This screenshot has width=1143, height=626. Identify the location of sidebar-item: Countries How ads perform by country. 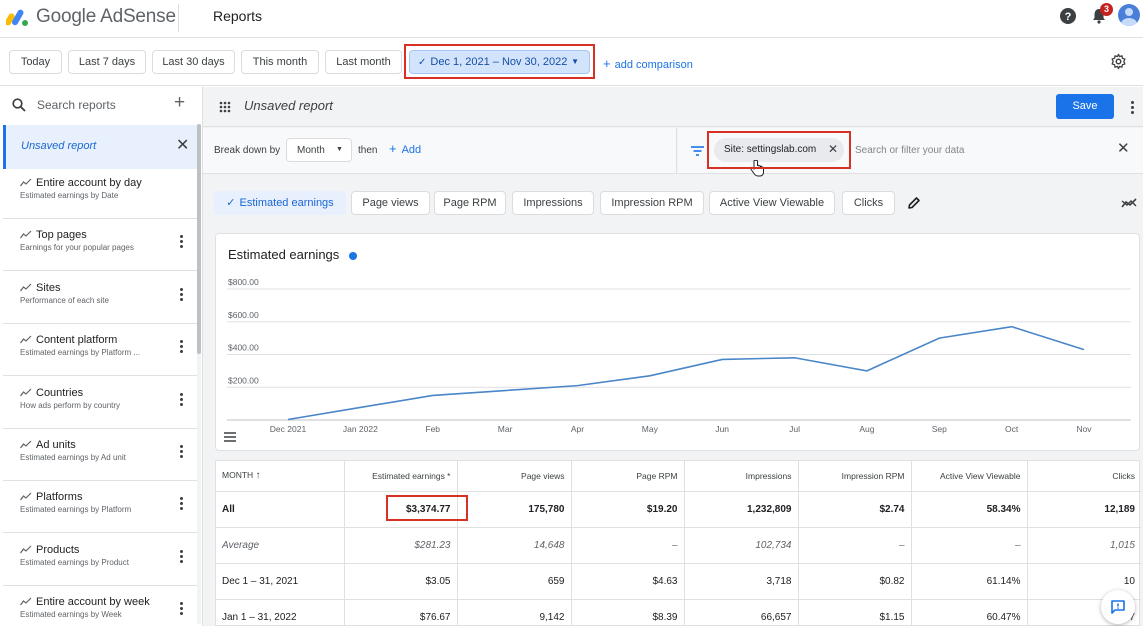
(100, 404).